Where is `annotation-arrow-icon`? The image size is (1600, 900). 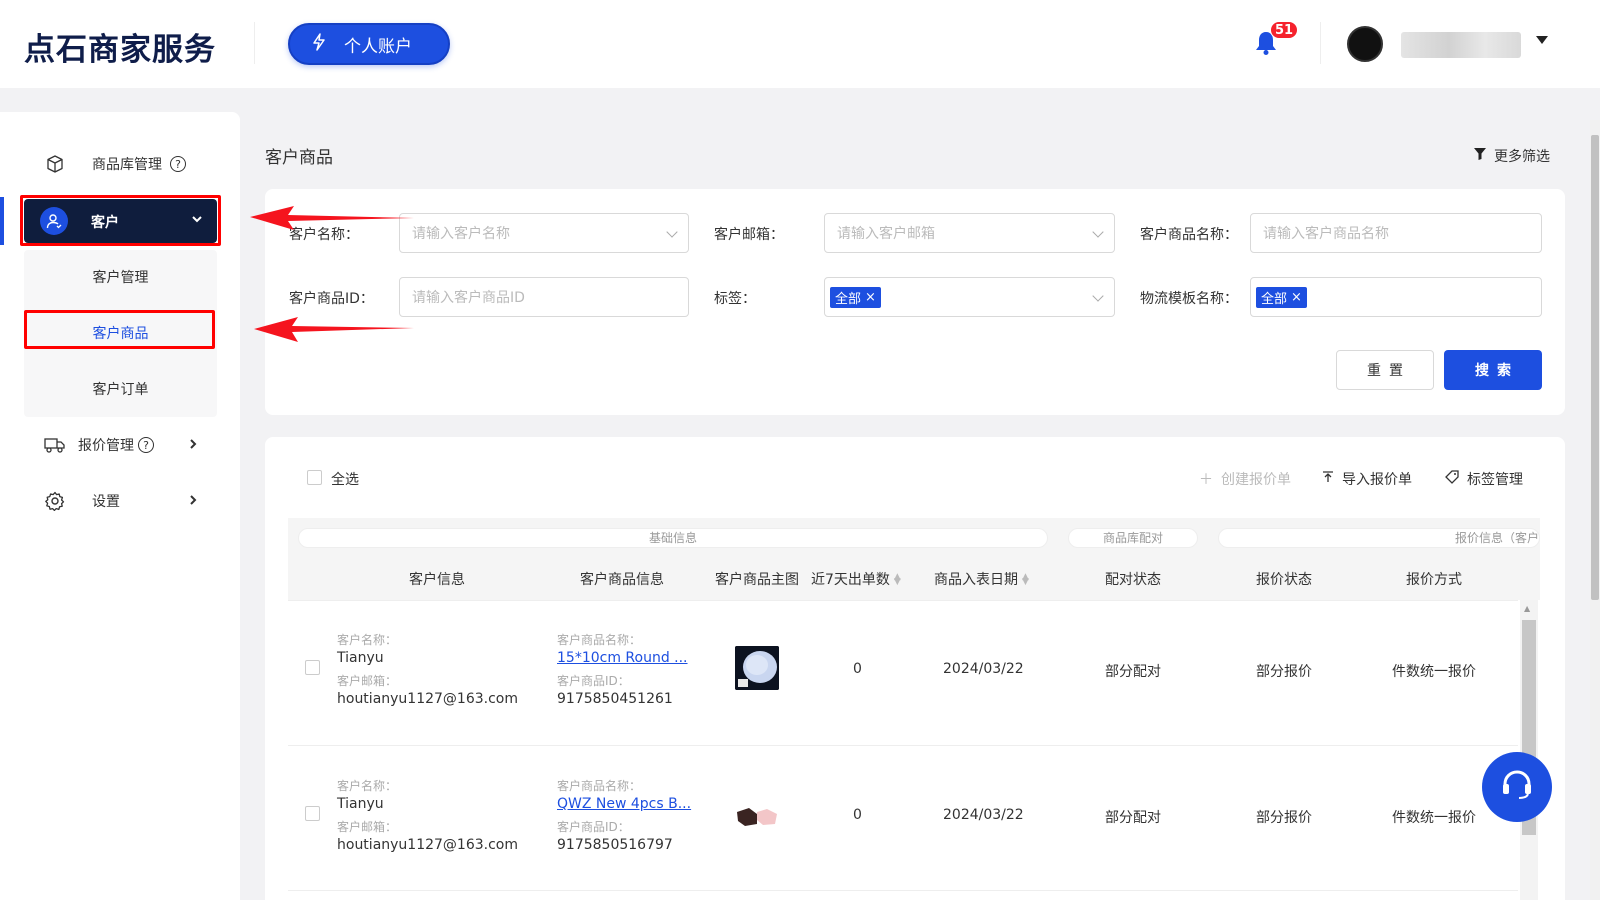 annotation-arrow-icon is located at coordinates (332, 218).